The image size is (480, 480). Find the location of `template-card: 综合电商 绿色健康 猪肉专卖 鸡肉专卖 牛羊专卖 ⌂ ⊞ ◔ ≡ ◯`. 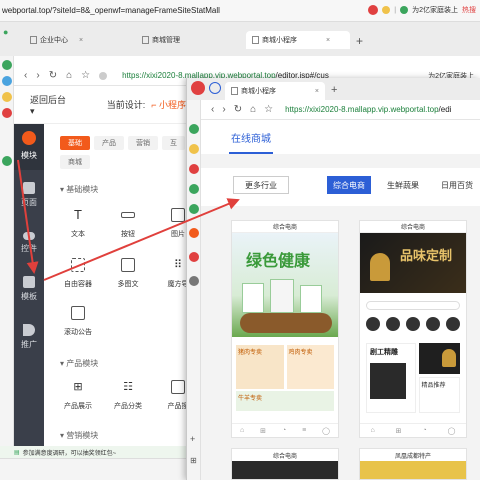

template-card: 综合电商 绿色健康 猪肉专卖 鸡肉专卖 牛羊专卖 ⌂ ⊞ ◔ ≡ ◯ is located at coordinates (285, 329).